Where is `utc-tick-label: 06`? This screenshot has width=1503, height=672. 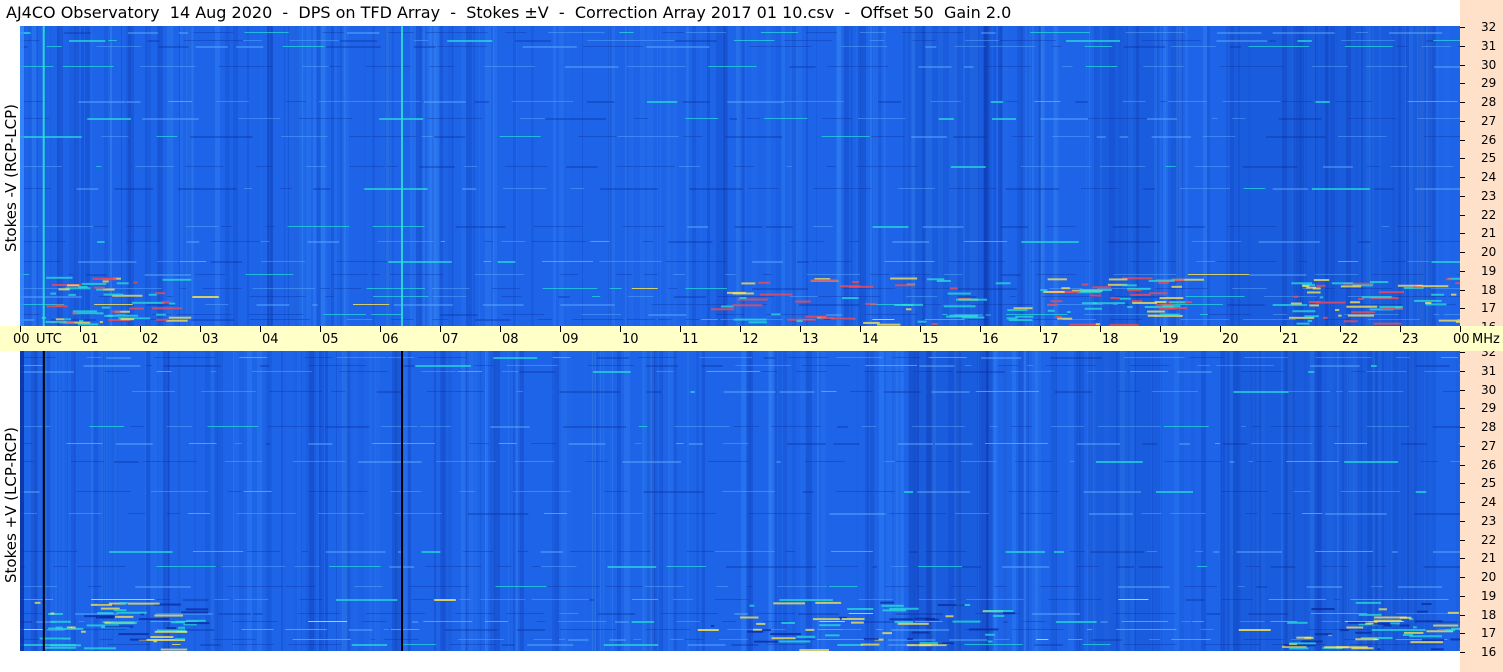
utc-tick-label: 06 is located at coordinates (390, 339).